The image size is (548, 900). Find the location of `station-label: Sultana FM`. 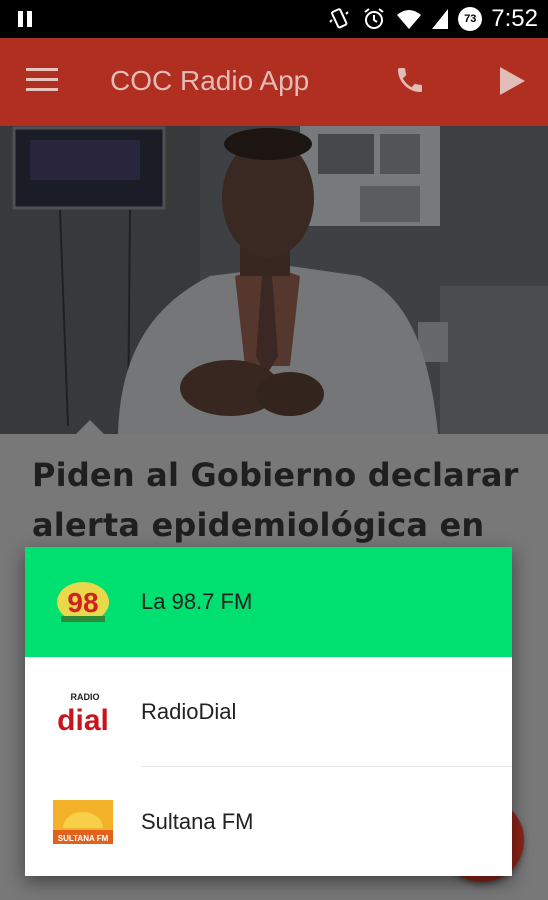

station-label: Sultana FM is located at coordinates (197, 821).